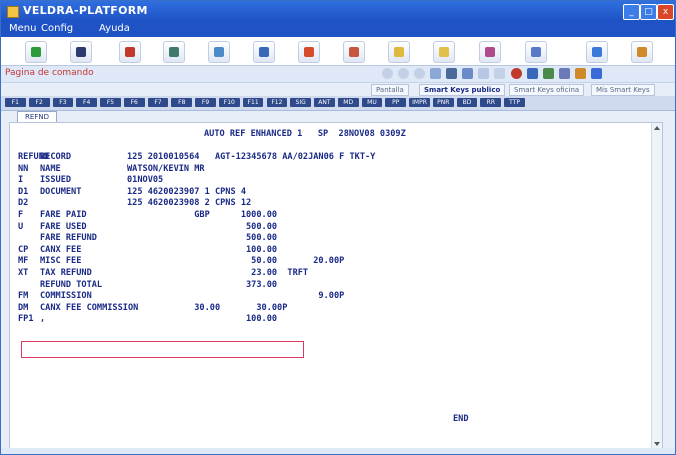 This screenshot has height=455, width=676. I want to click on scroll-down-icon, so click(657, 444).